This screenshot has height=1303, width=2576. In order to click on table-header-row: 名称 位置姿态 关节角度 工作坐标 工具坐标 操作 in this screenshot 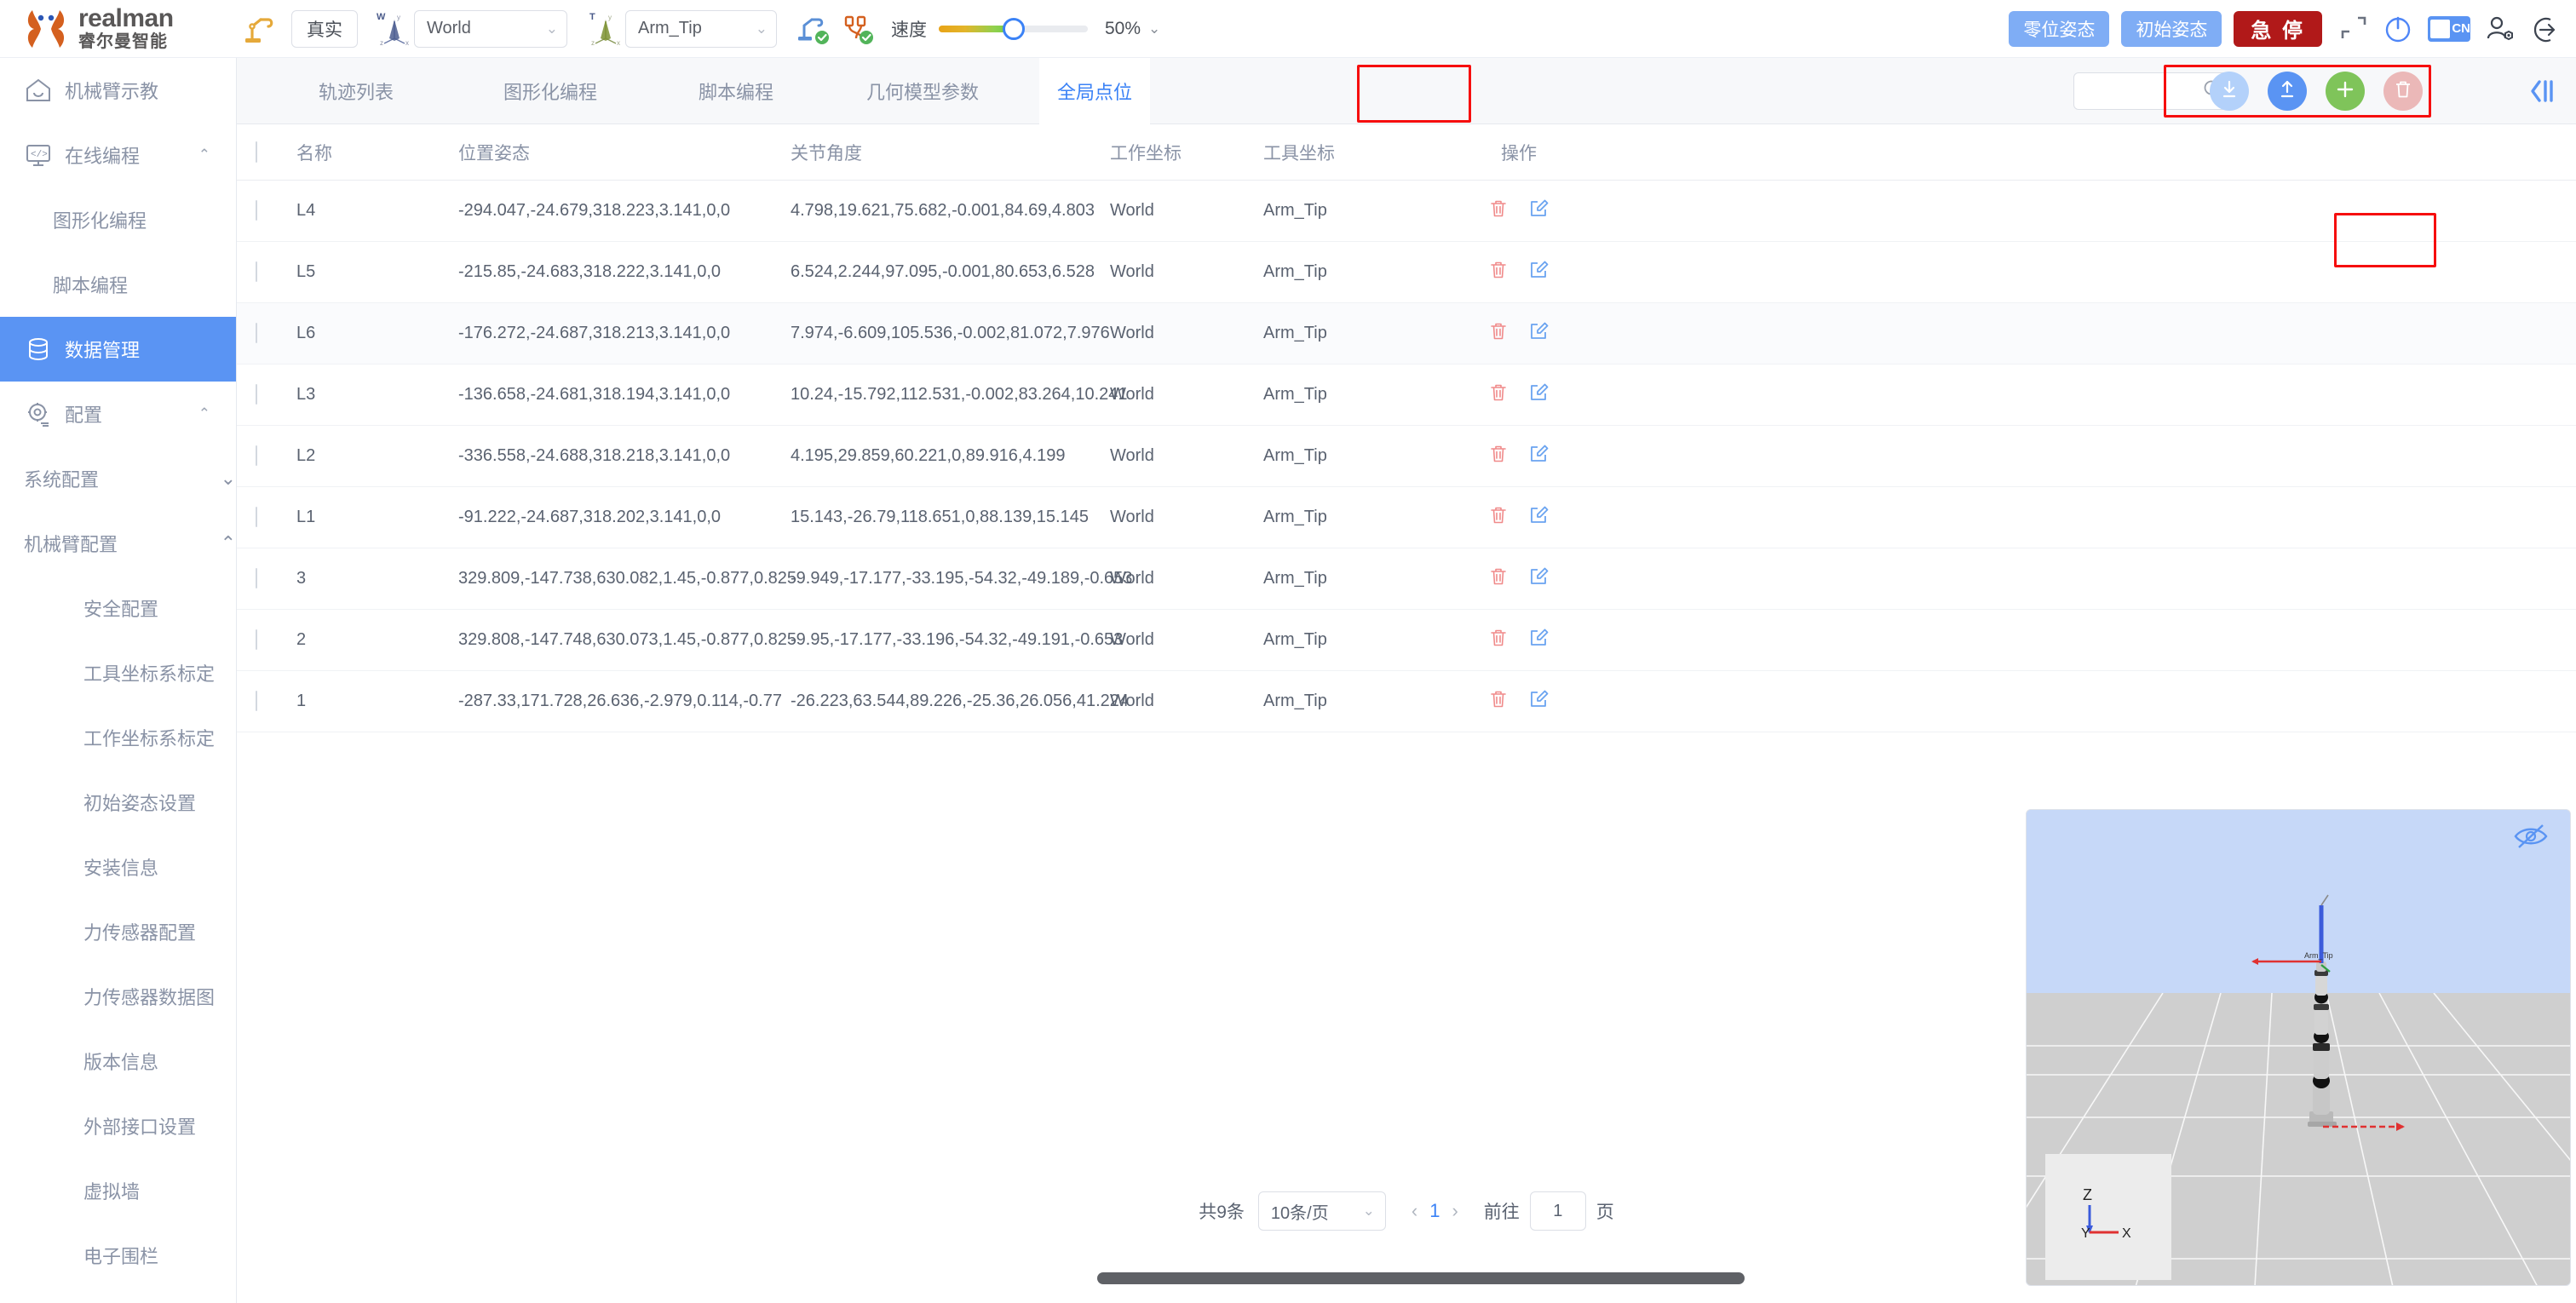, I will do `click(1406, 152)`.